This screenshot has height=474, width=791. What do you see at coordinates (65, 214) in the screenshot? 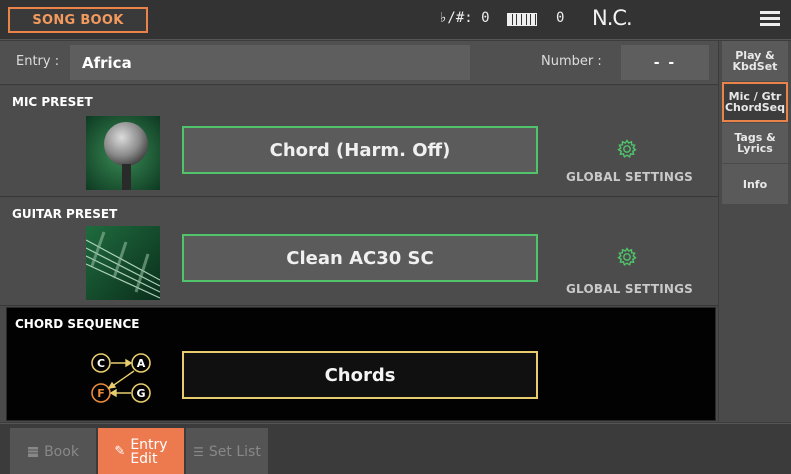
I see `guitar-preset-title: GUITAR PRESET` at bounding box center [65, 214].